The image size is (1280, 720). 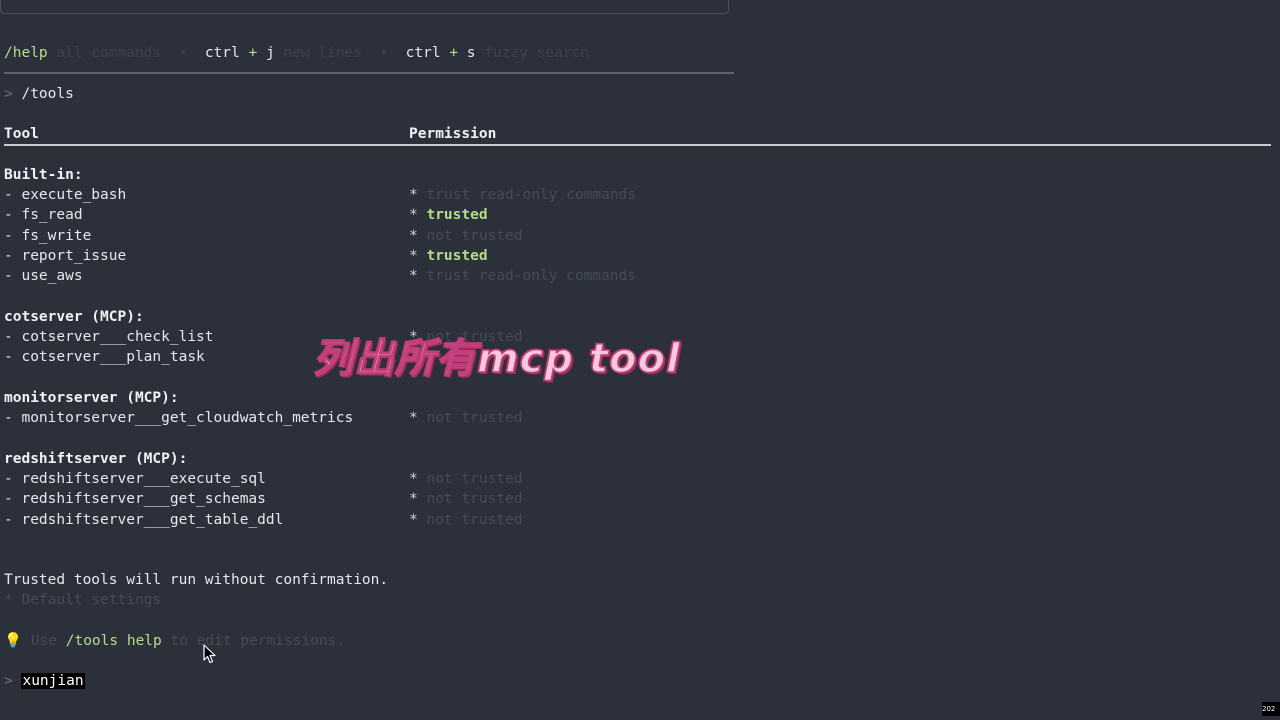 I want to click on column-tool: Tool, so click(x=21, y=134).